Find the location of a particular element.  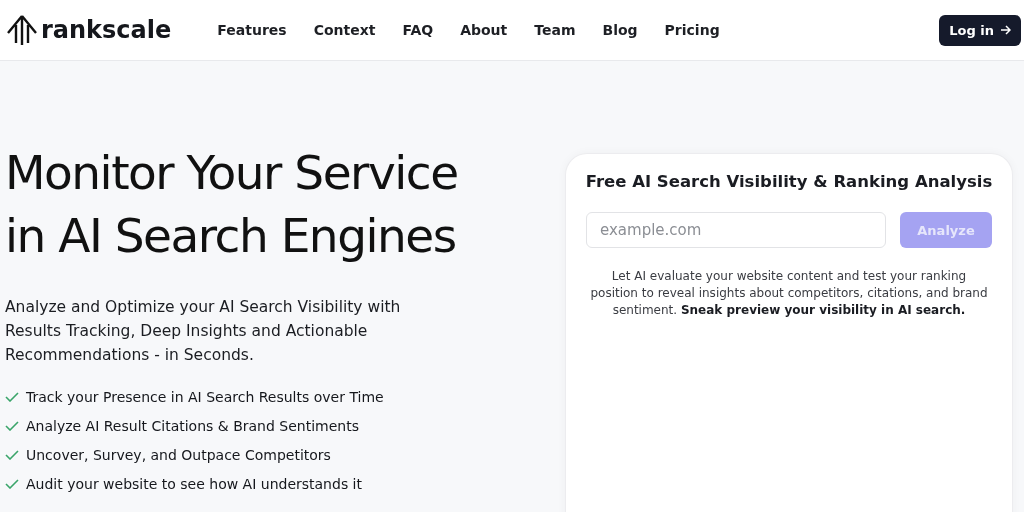

feature-item: Audit your website to see how AI understands it is located at coordinates (194, 484).